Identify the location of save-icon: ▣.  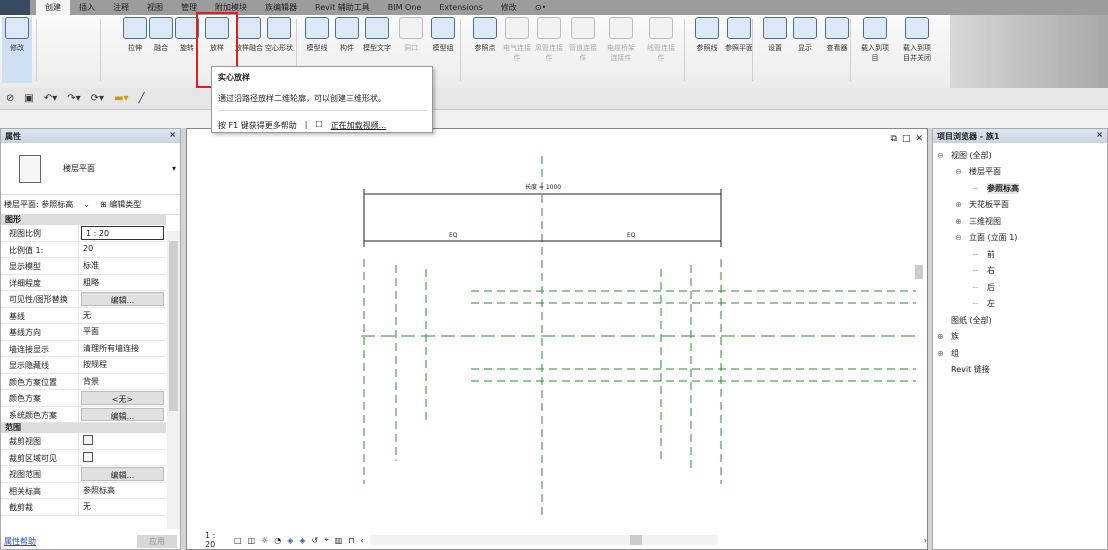
(28, 98).